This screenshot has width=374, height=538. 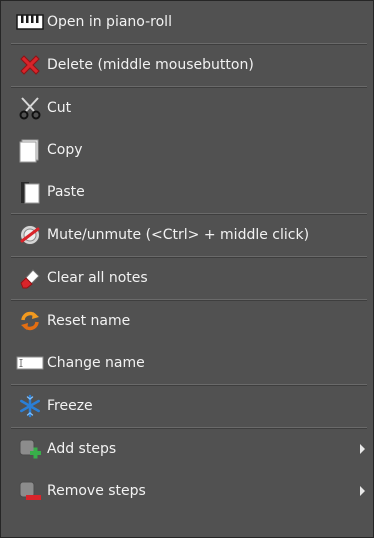 I want to click on menu-item-open-in-piano-roll: Open in piano-roll, so click(x=187, y=22).